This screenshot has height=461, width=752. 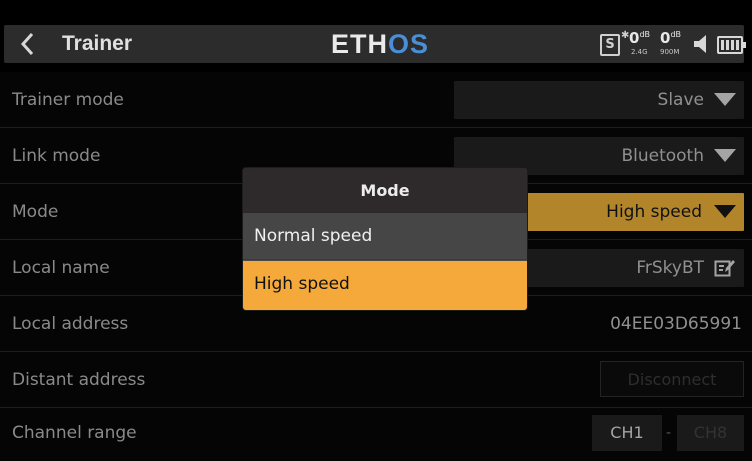 I want to click on channel-range-label: Channel range, so click(x=74, y=433).